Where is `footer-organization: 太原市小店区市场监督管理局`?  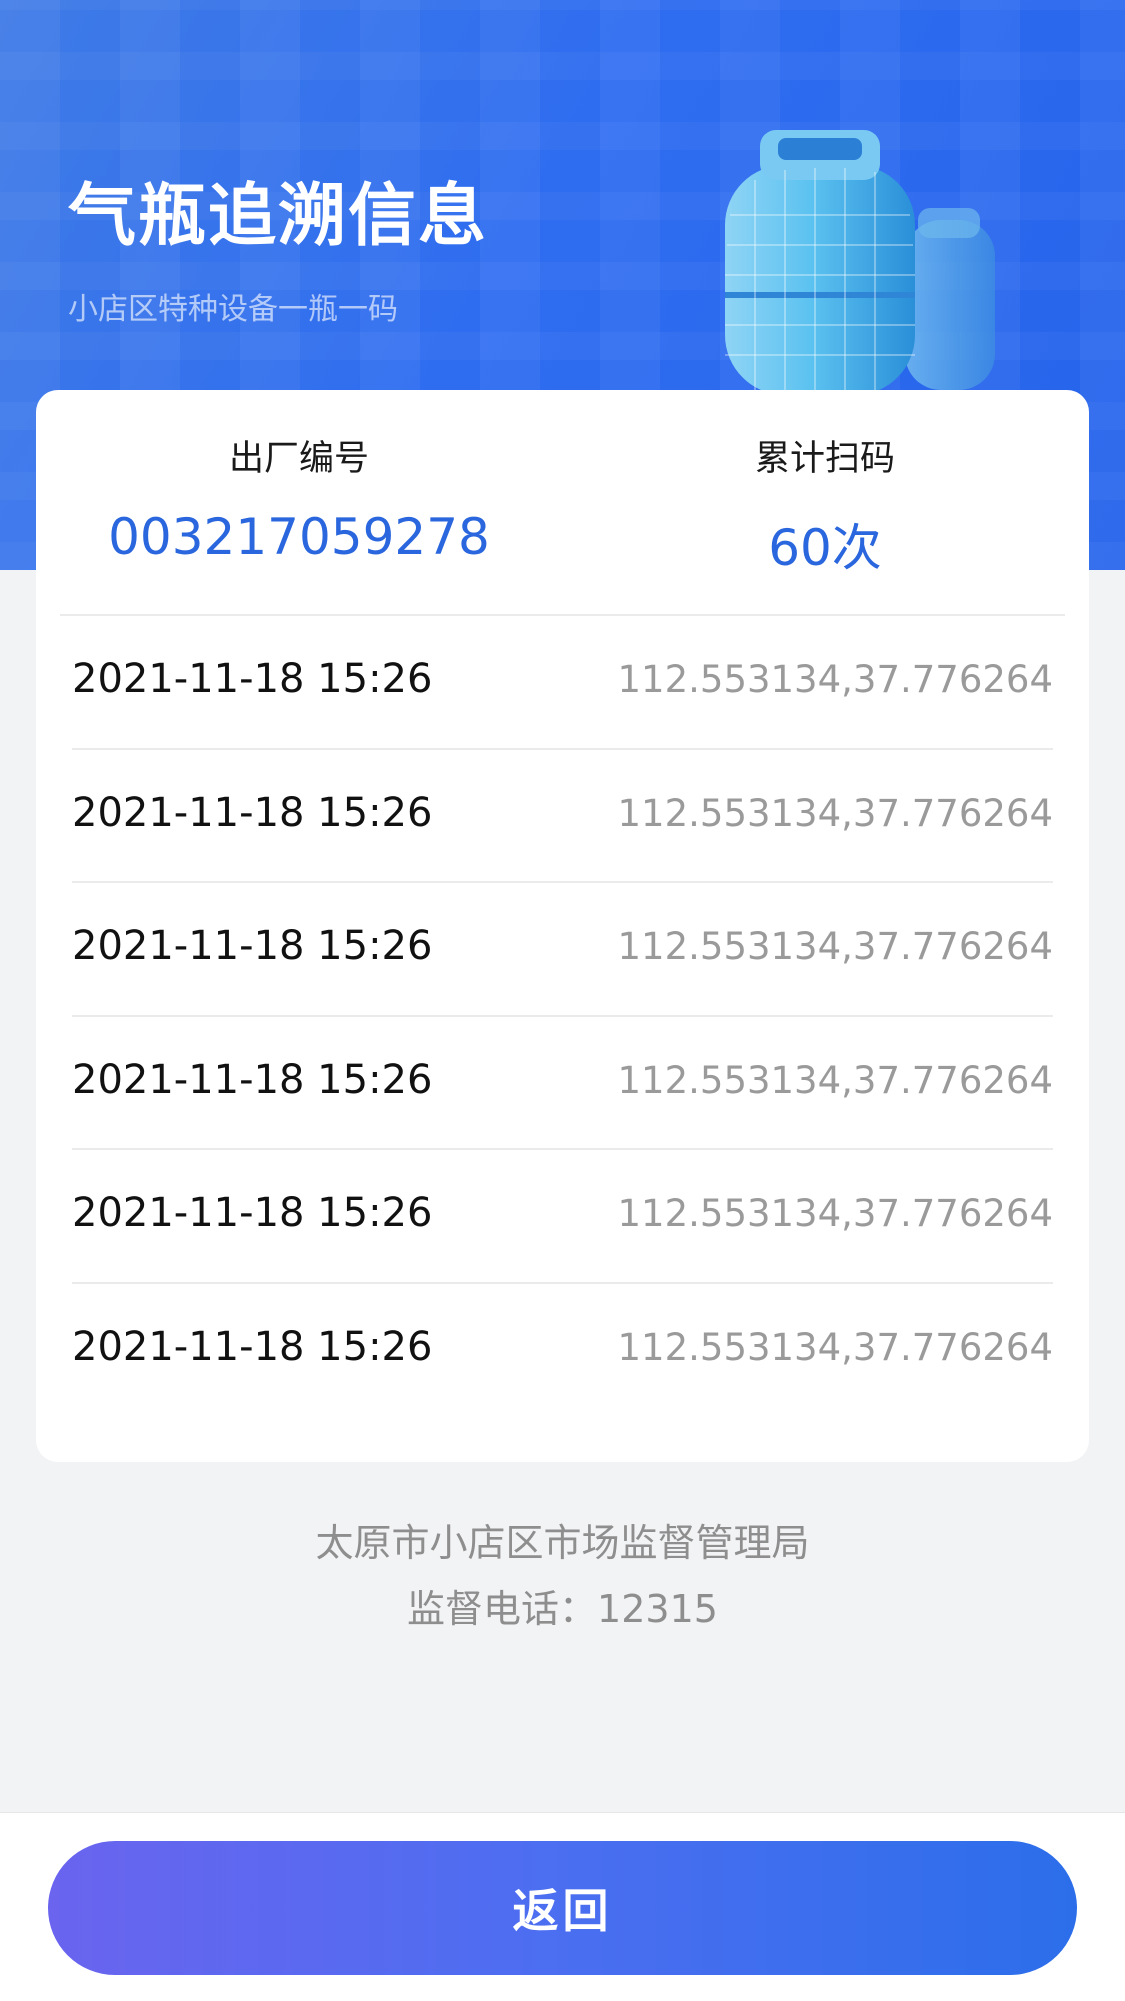
footer-organization: 太原市小店区市场监督管理局 is located at coordinates (562, 1543).